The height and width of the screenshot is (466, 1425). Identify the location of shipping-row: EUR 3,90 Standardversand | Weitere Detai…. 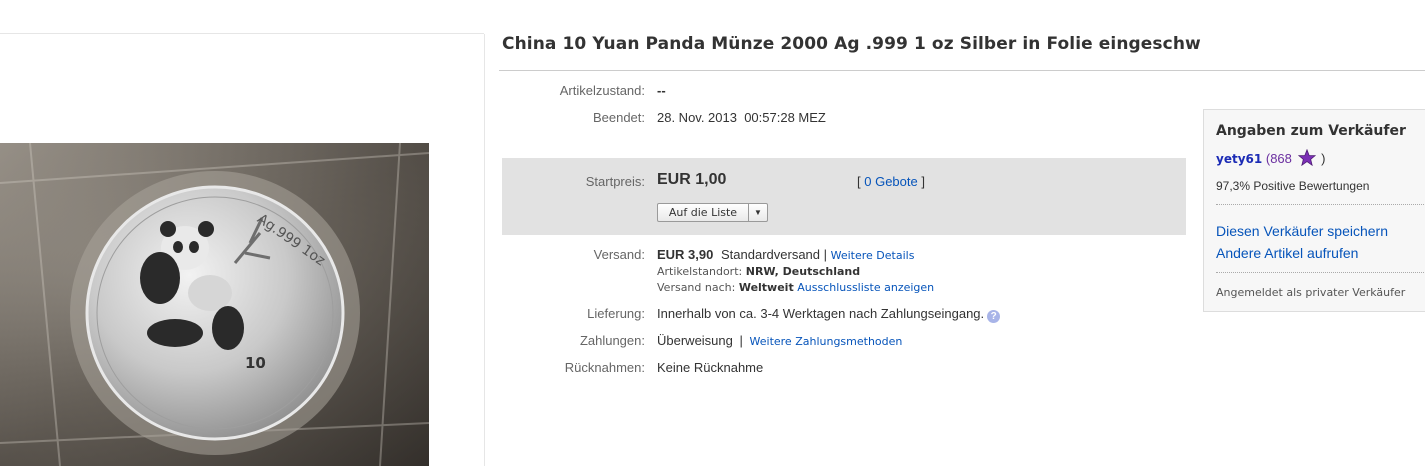
(785, 254).